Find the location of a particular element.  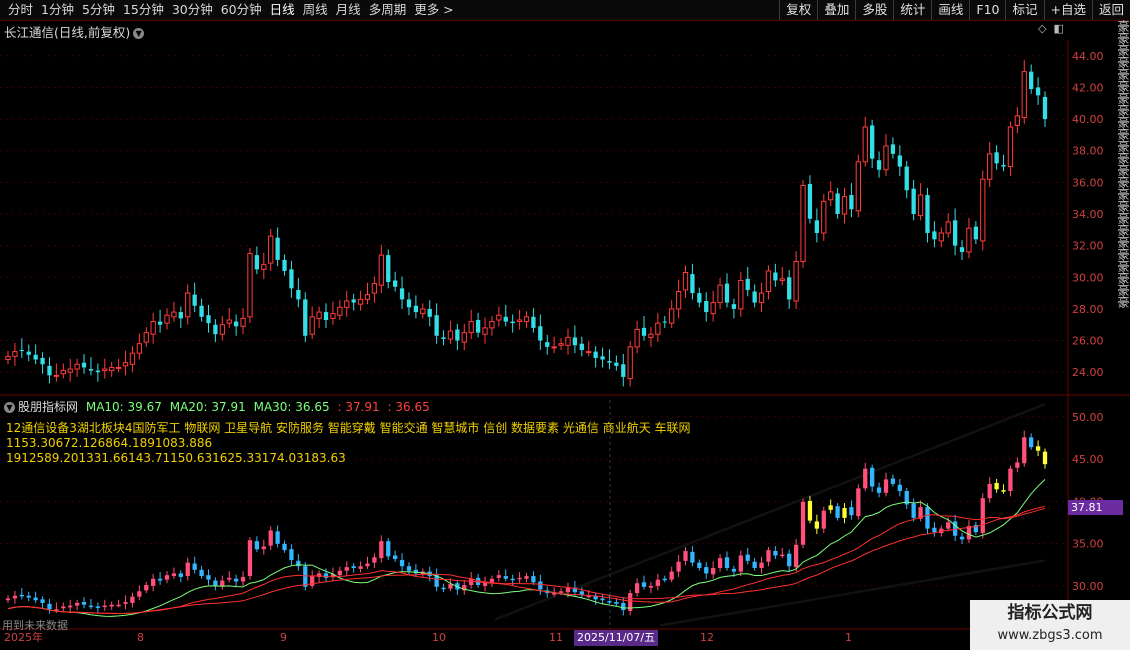

chevron-down-icon: ▼ is located at coordinates (9, 407).